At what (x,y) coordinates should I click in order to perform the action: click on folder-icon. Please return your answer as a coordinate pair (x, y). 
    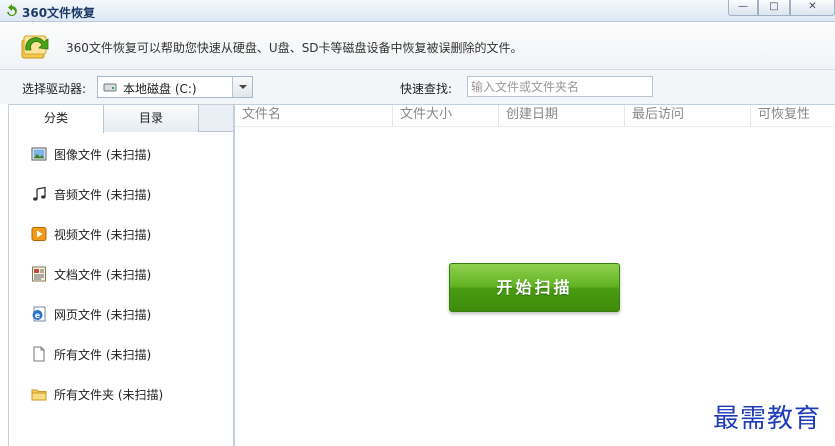
    Looking at the image, I should click on (39, 395).